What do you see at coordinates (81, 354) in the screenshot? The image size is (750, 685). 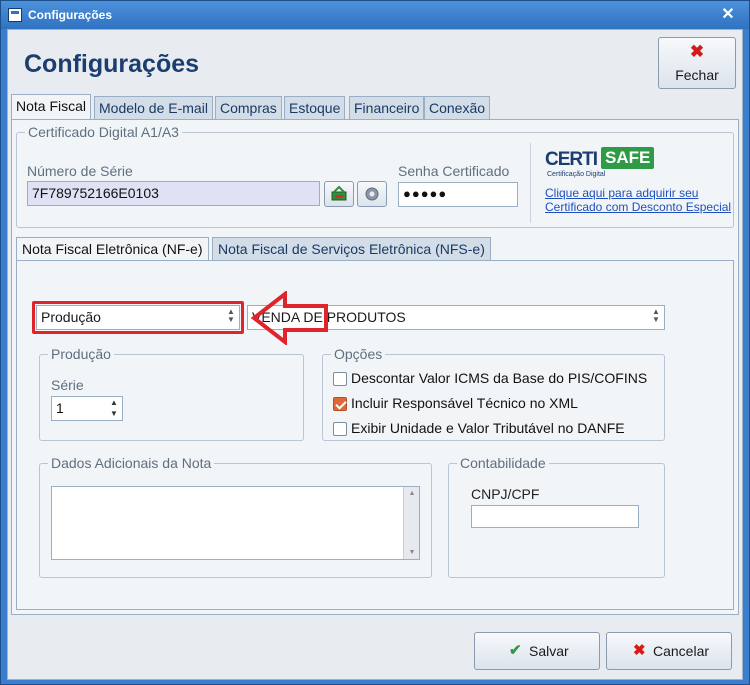 I see `producao-group-title: Produção` at bounding box center [81, 354].